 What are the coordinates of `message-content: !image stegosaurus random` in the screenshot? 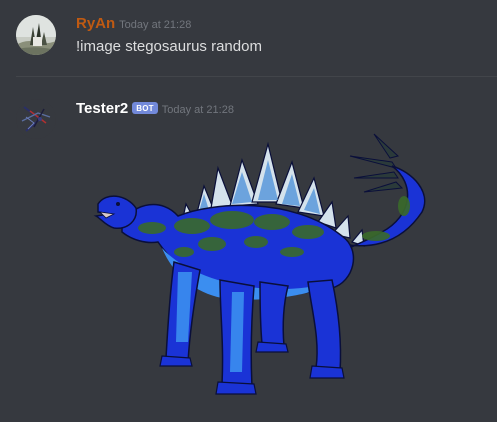 It's located at (169, 46).